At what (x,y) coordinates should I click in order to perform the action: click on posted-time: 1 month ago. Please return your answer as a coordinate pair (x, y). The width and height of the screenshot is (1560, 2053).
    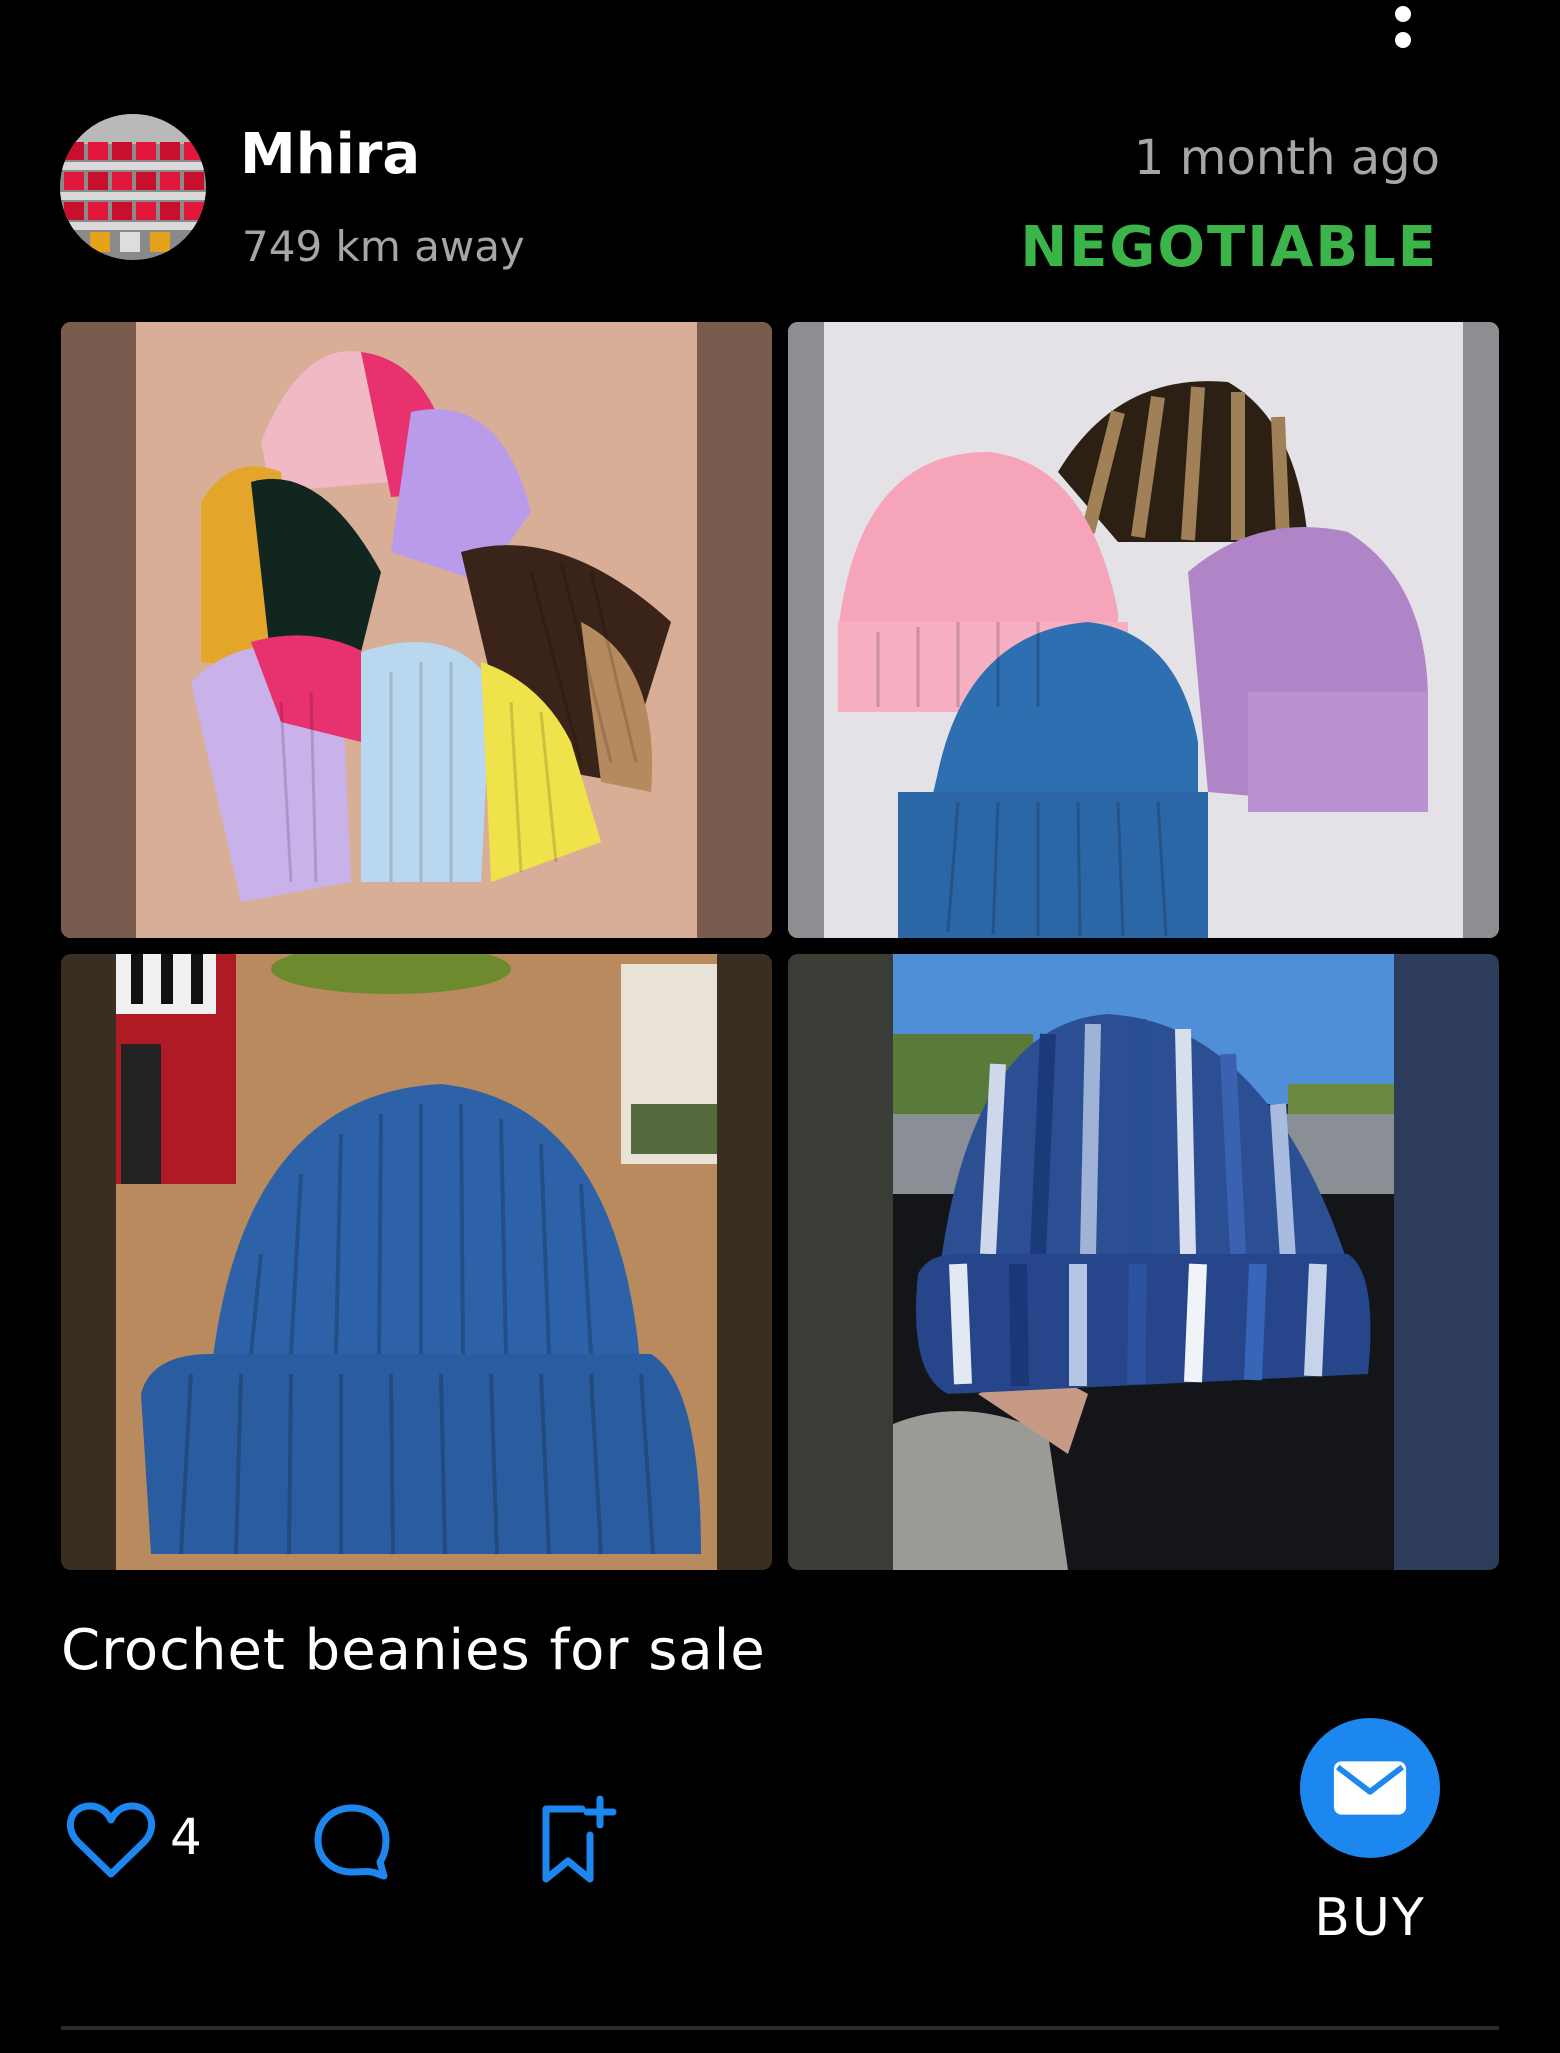
    Looking at the image, I should click on (1286, 158).